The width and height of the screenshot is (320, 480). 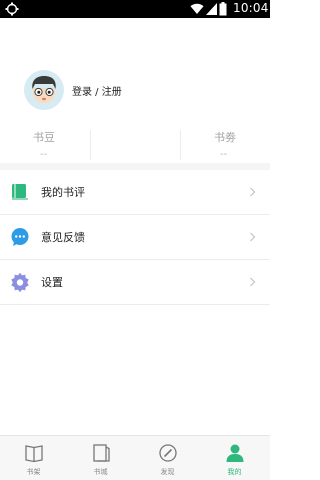 I want to click on feedback-icon, so click(x=20, y=237).